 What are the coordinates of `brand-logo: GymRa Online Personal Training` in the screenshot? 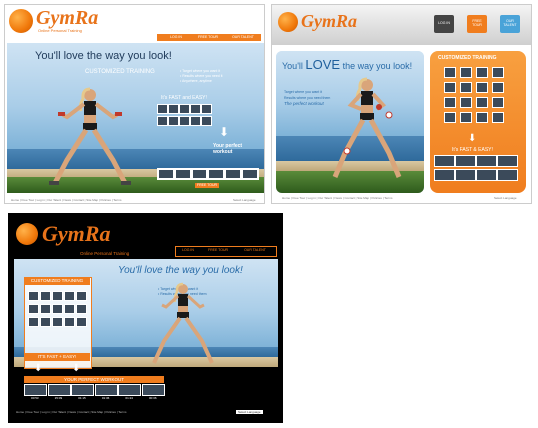 It's located at (53, 20).